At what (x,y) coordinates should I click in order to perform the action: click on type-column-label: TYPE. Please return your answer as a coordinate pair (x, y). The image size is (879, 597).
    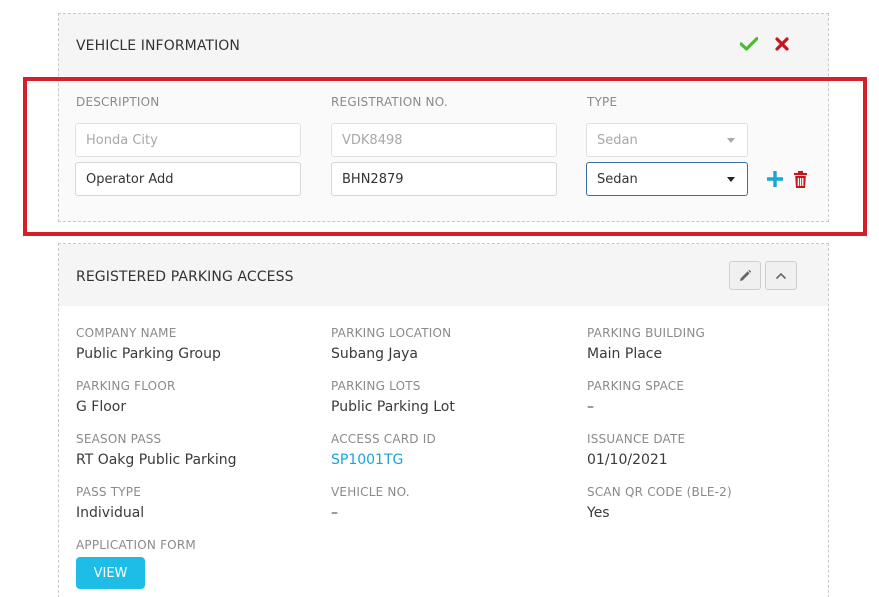
    Looking at the image, I should click on (602, 102).